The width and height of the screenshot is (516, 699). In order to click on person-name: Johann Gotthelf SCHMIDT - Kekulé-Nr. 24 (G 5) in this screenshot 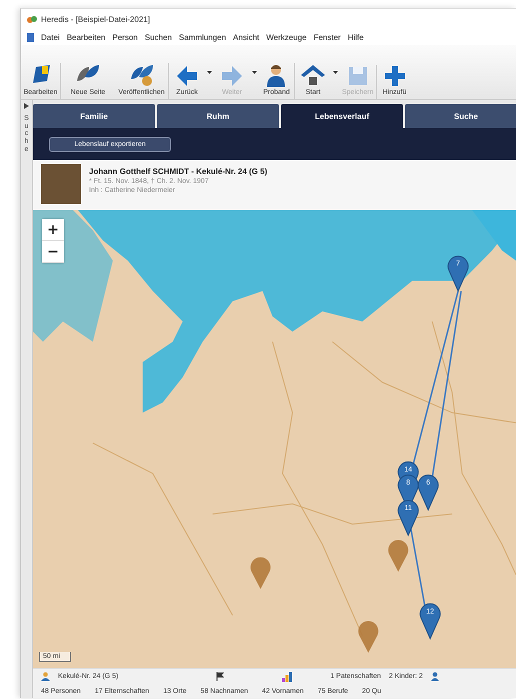, I will do `click(178, 171)`.